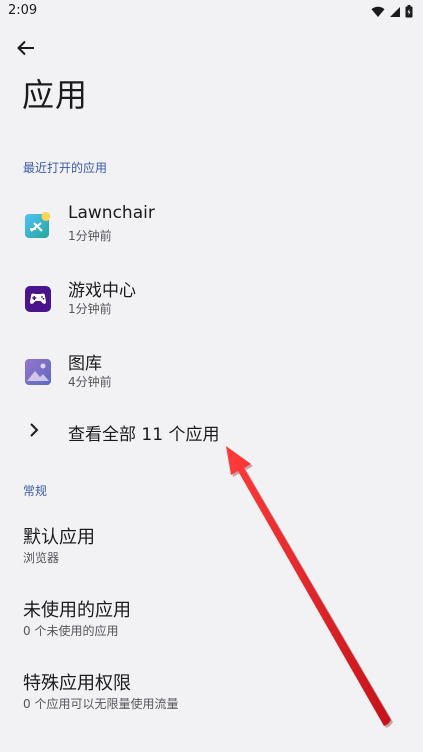 The height and width of the screenshot is (752, 423). I want to click on status-icons, so click(392, 12).